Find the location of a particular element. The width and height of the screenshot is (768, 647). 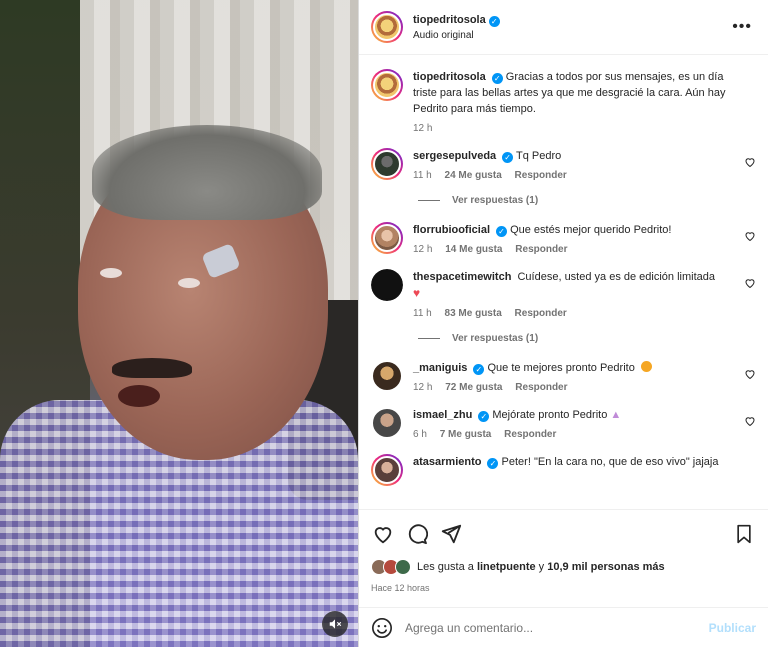

caption-time: 12 h is located at coordinates (423, 128).